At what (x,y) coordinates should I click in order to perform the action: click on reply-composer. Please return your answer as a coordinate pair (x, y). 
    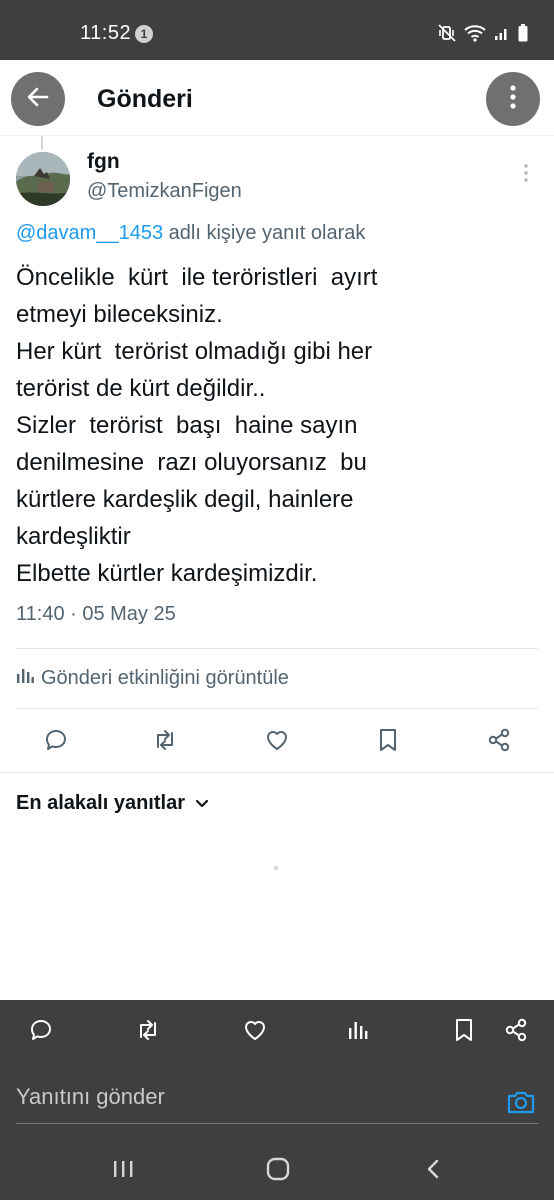
    Looking at the image, I should click on (277, 1097).